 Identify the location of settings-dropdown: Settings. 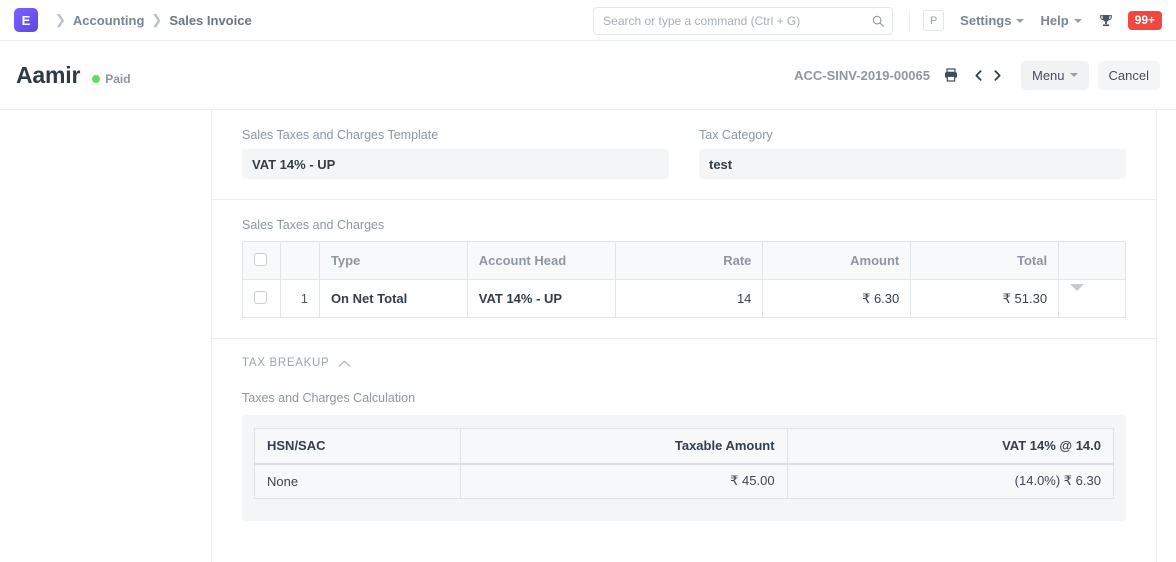
(992, 20).